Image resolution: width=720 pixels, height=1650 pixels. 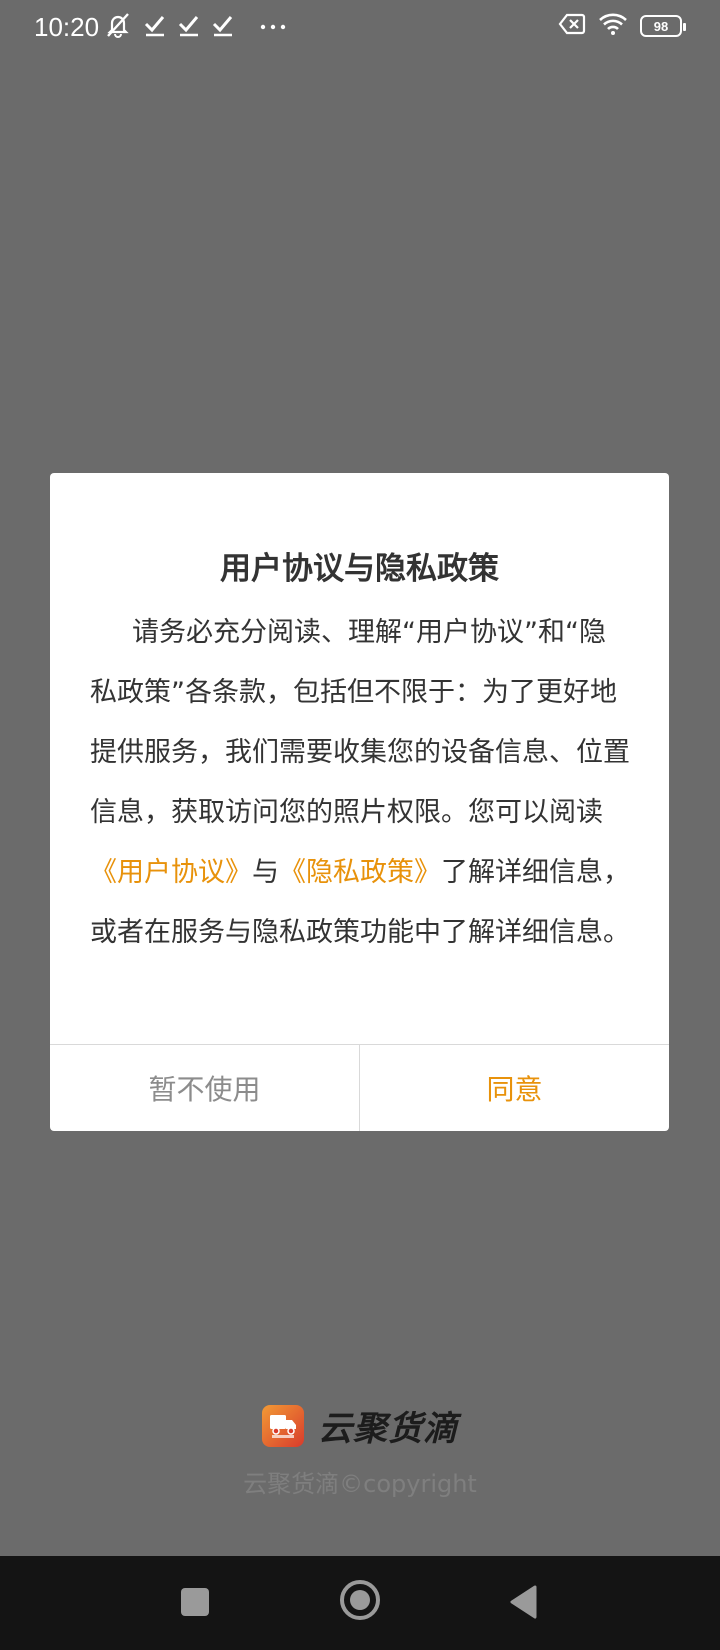 I want to click on navigation-bar, so click(x=360, y=1603).